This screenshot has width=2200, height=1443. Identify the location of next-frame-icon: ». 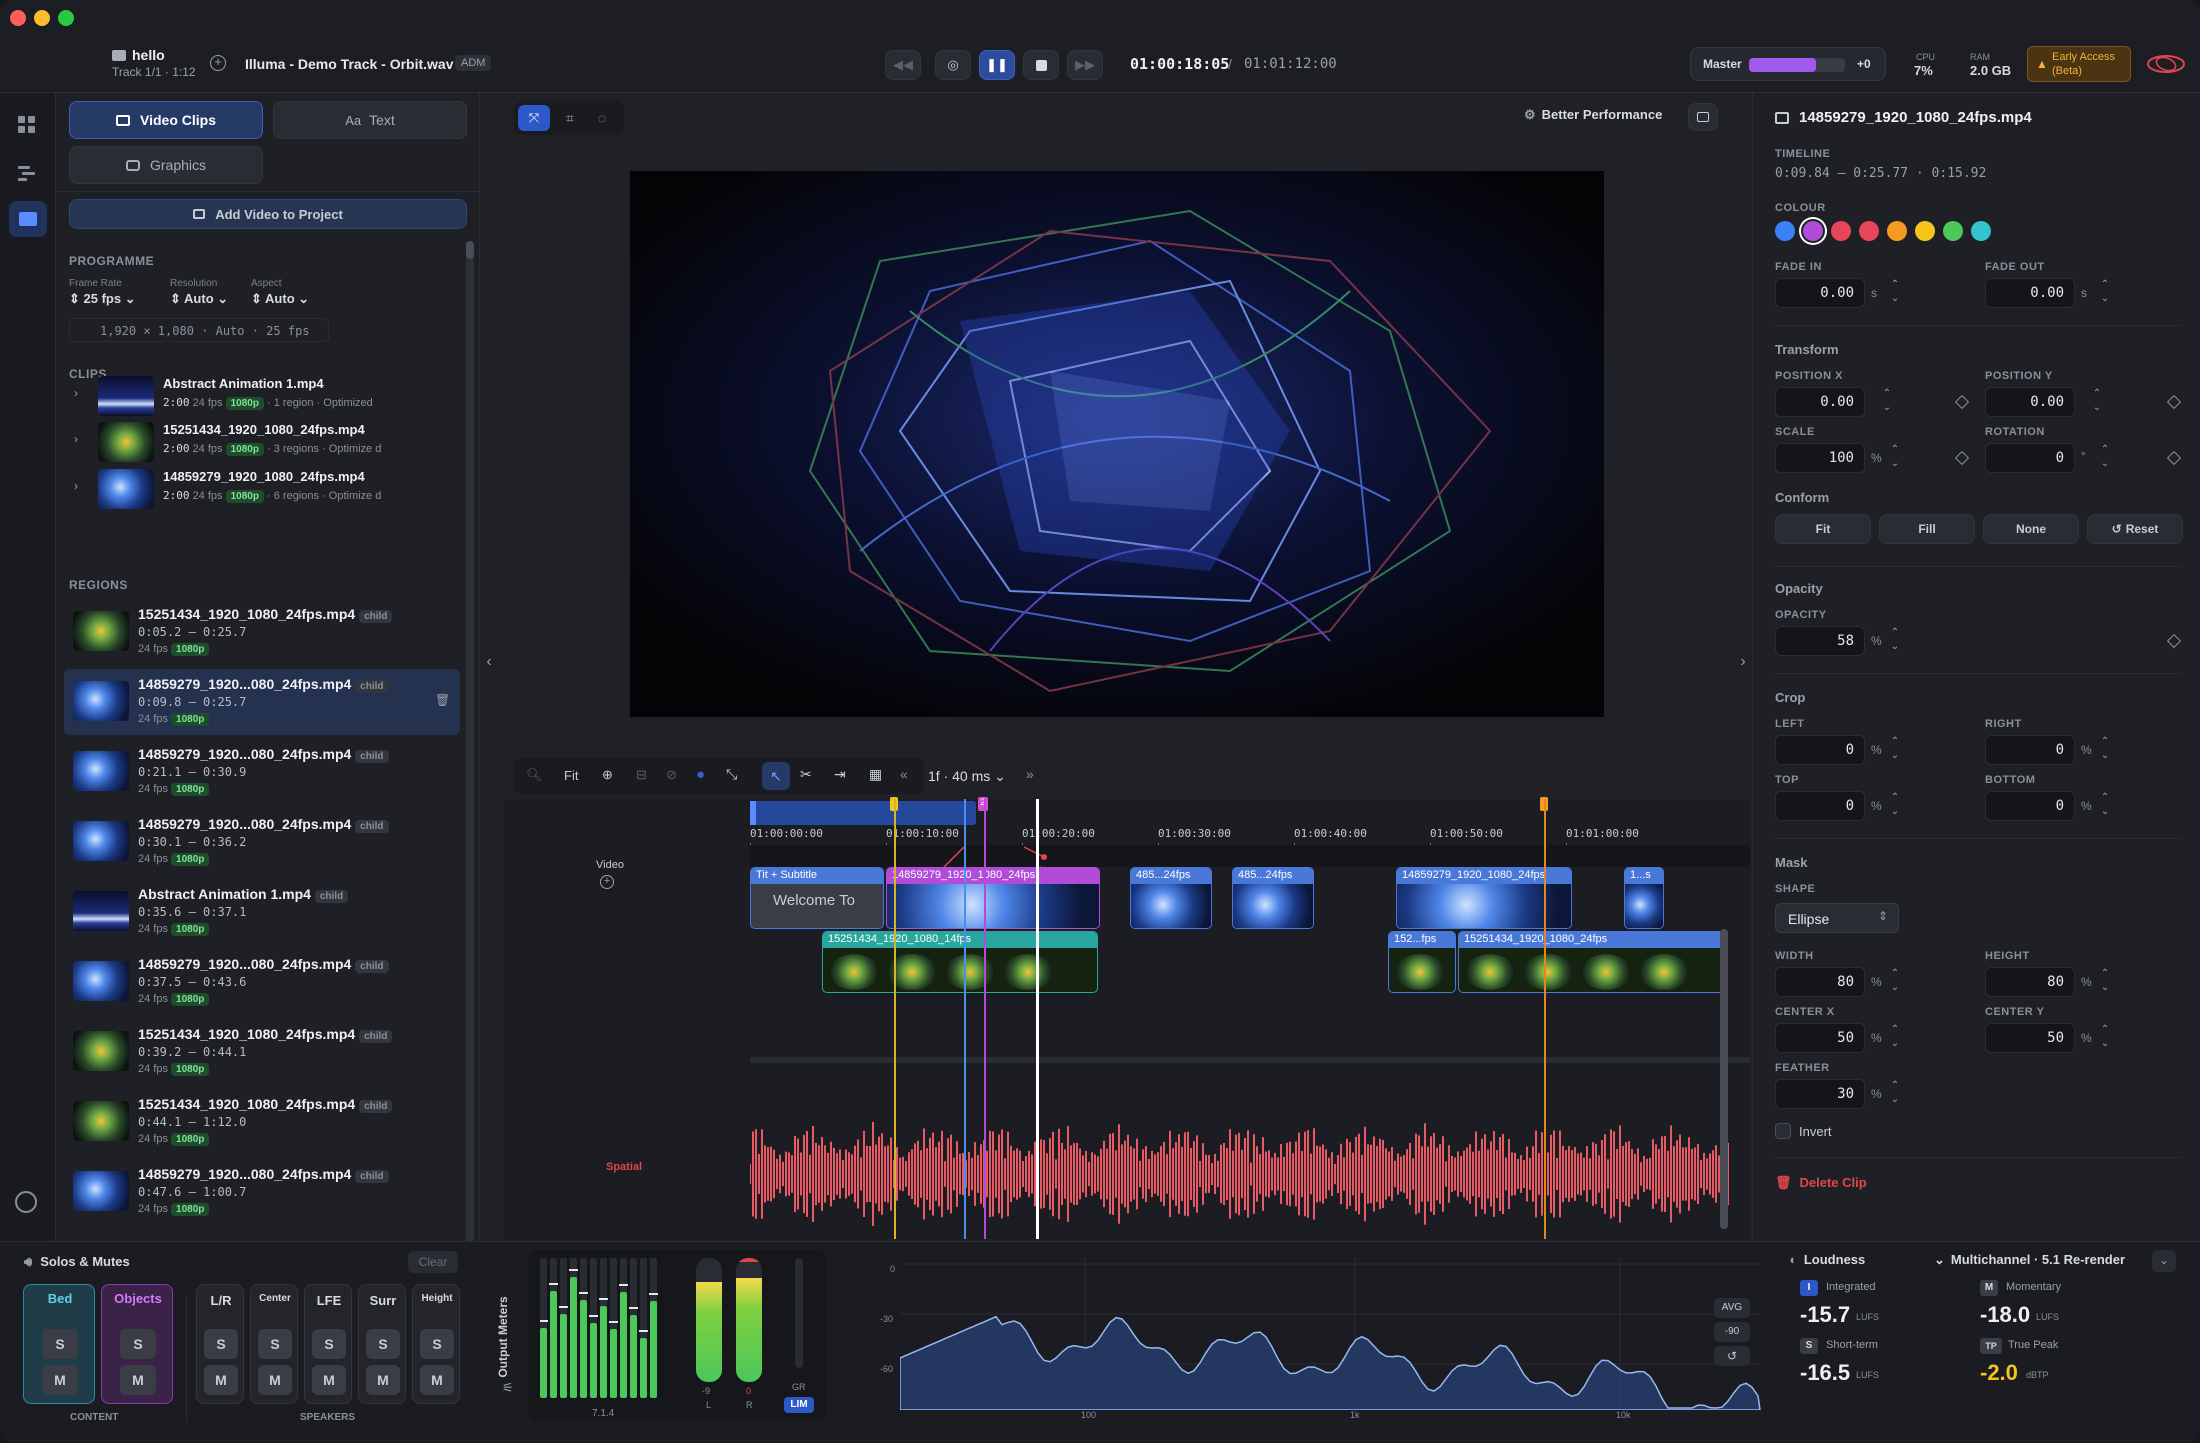
(1030, 774).